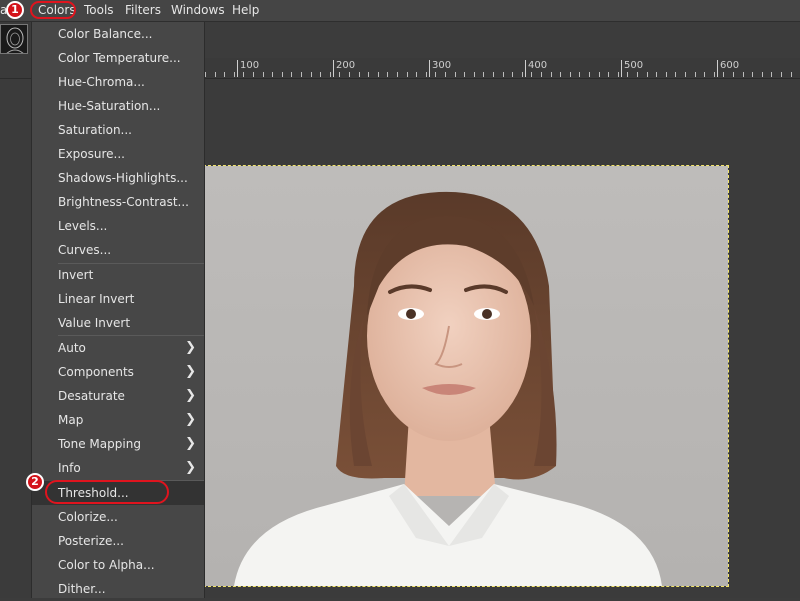 The width and height of the screenshot is (800, 601). Describe the element at coordinates (118, 275) in the screenshot. I see `menu-item-invert: Invert` at that location.